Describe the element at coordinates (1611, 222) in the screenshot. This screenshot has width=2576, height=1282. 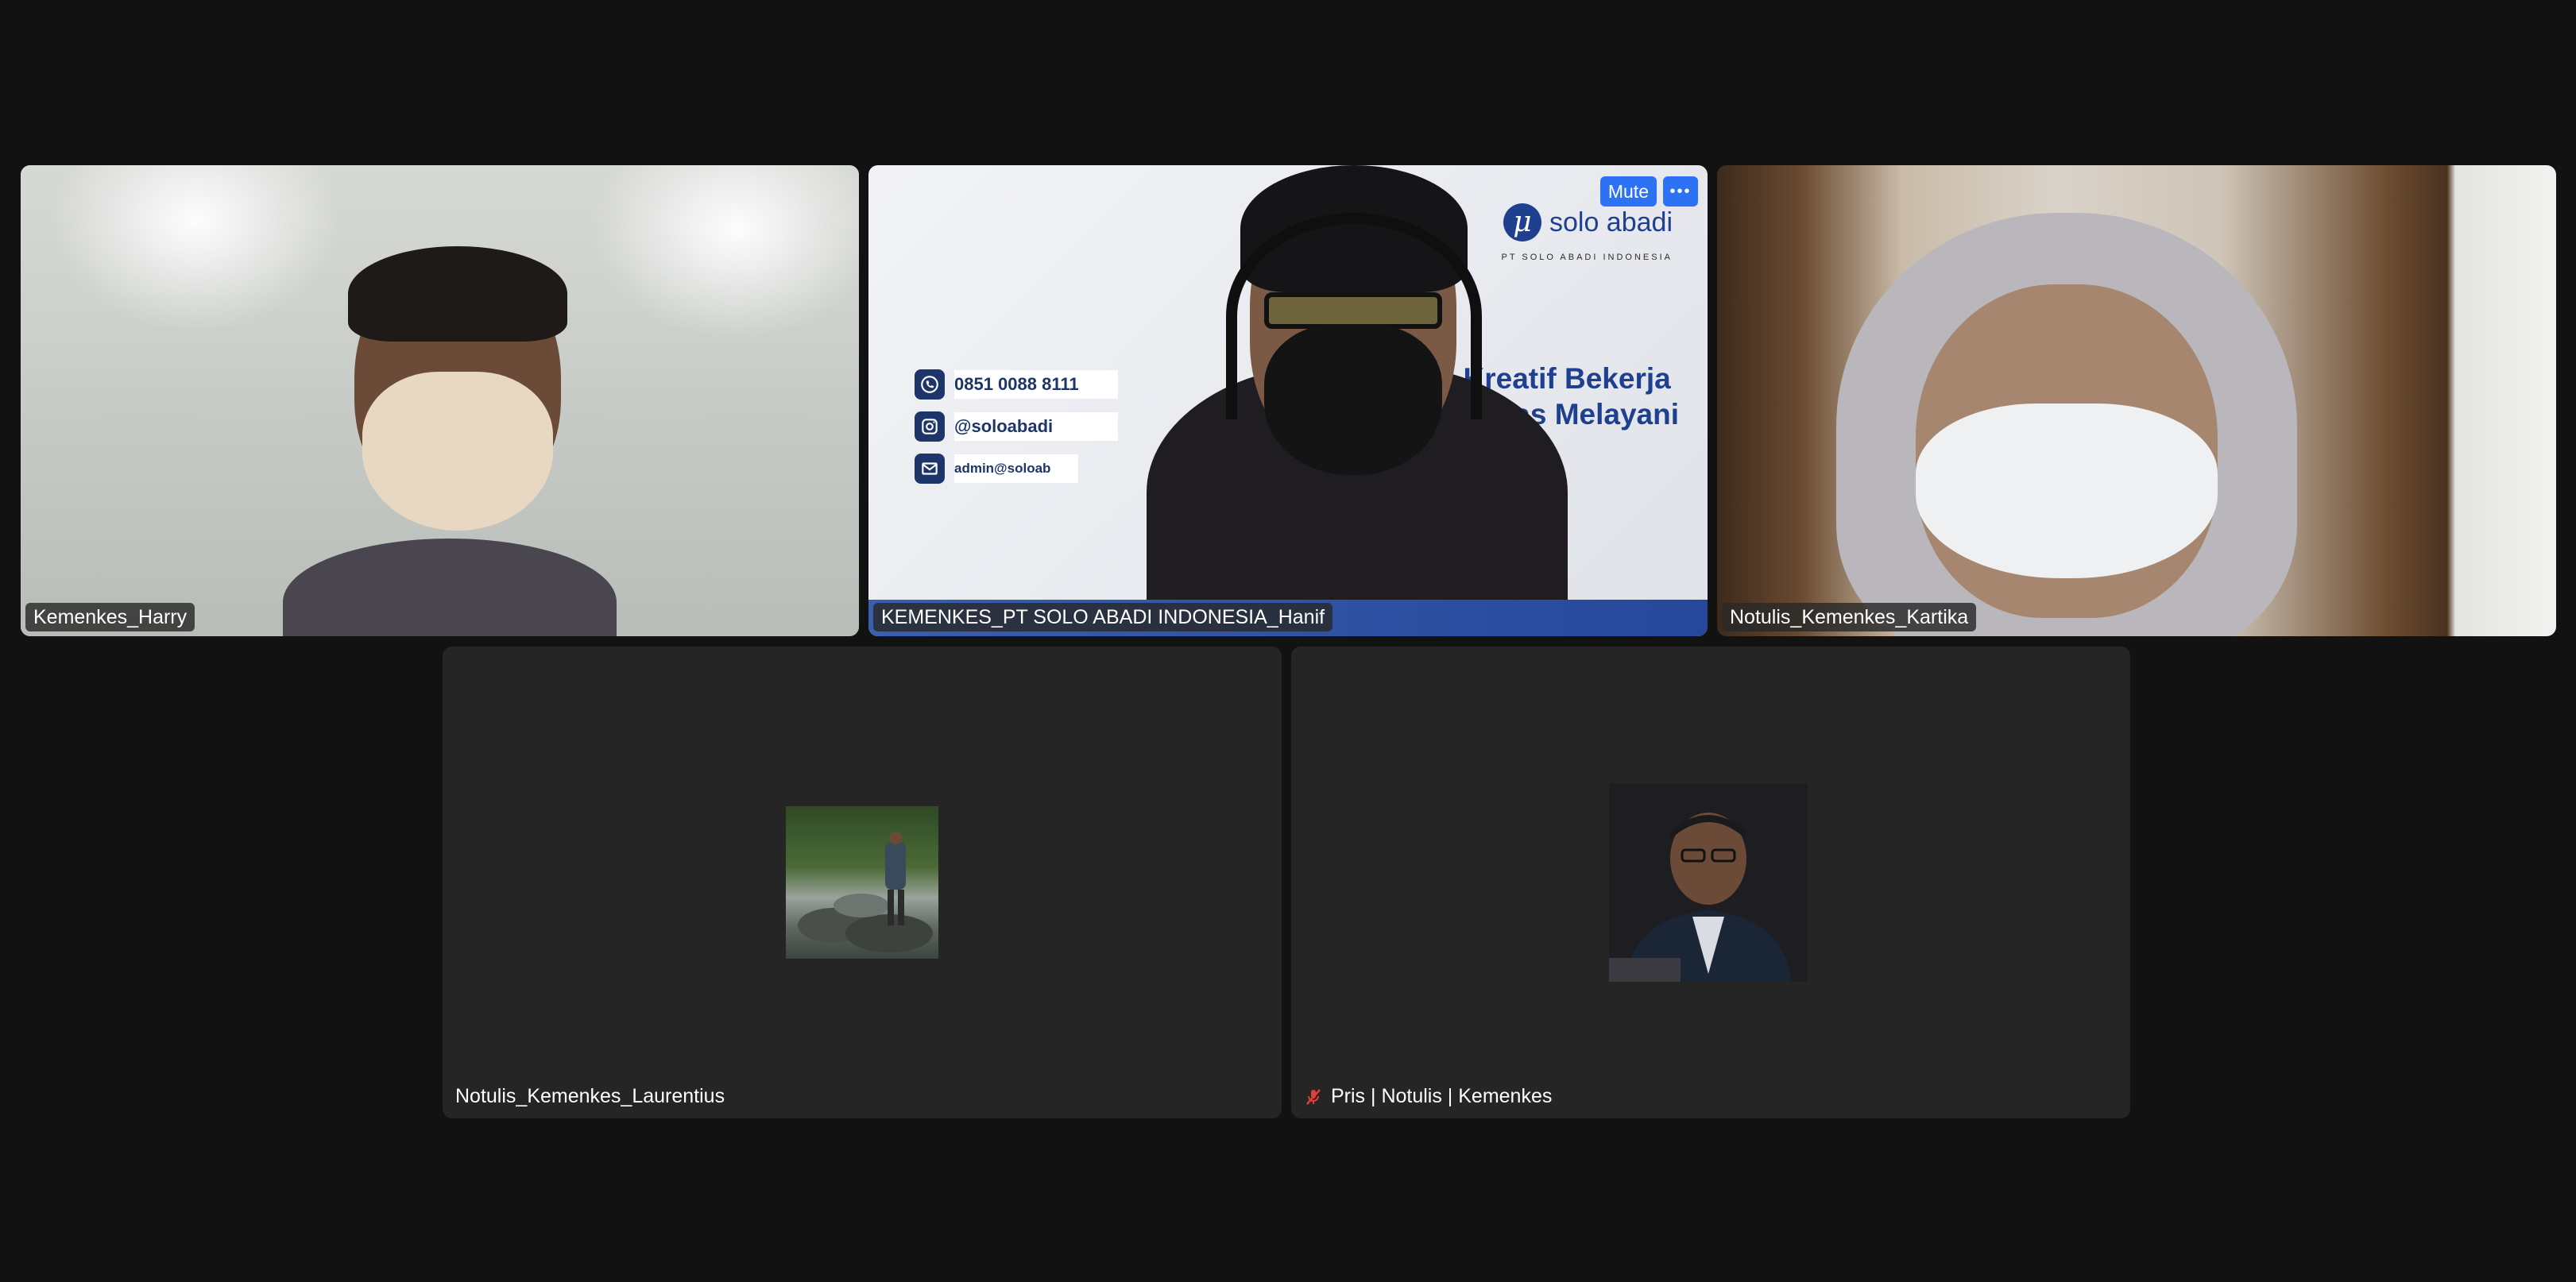
I see `logo-text: solo abadi` at that location.